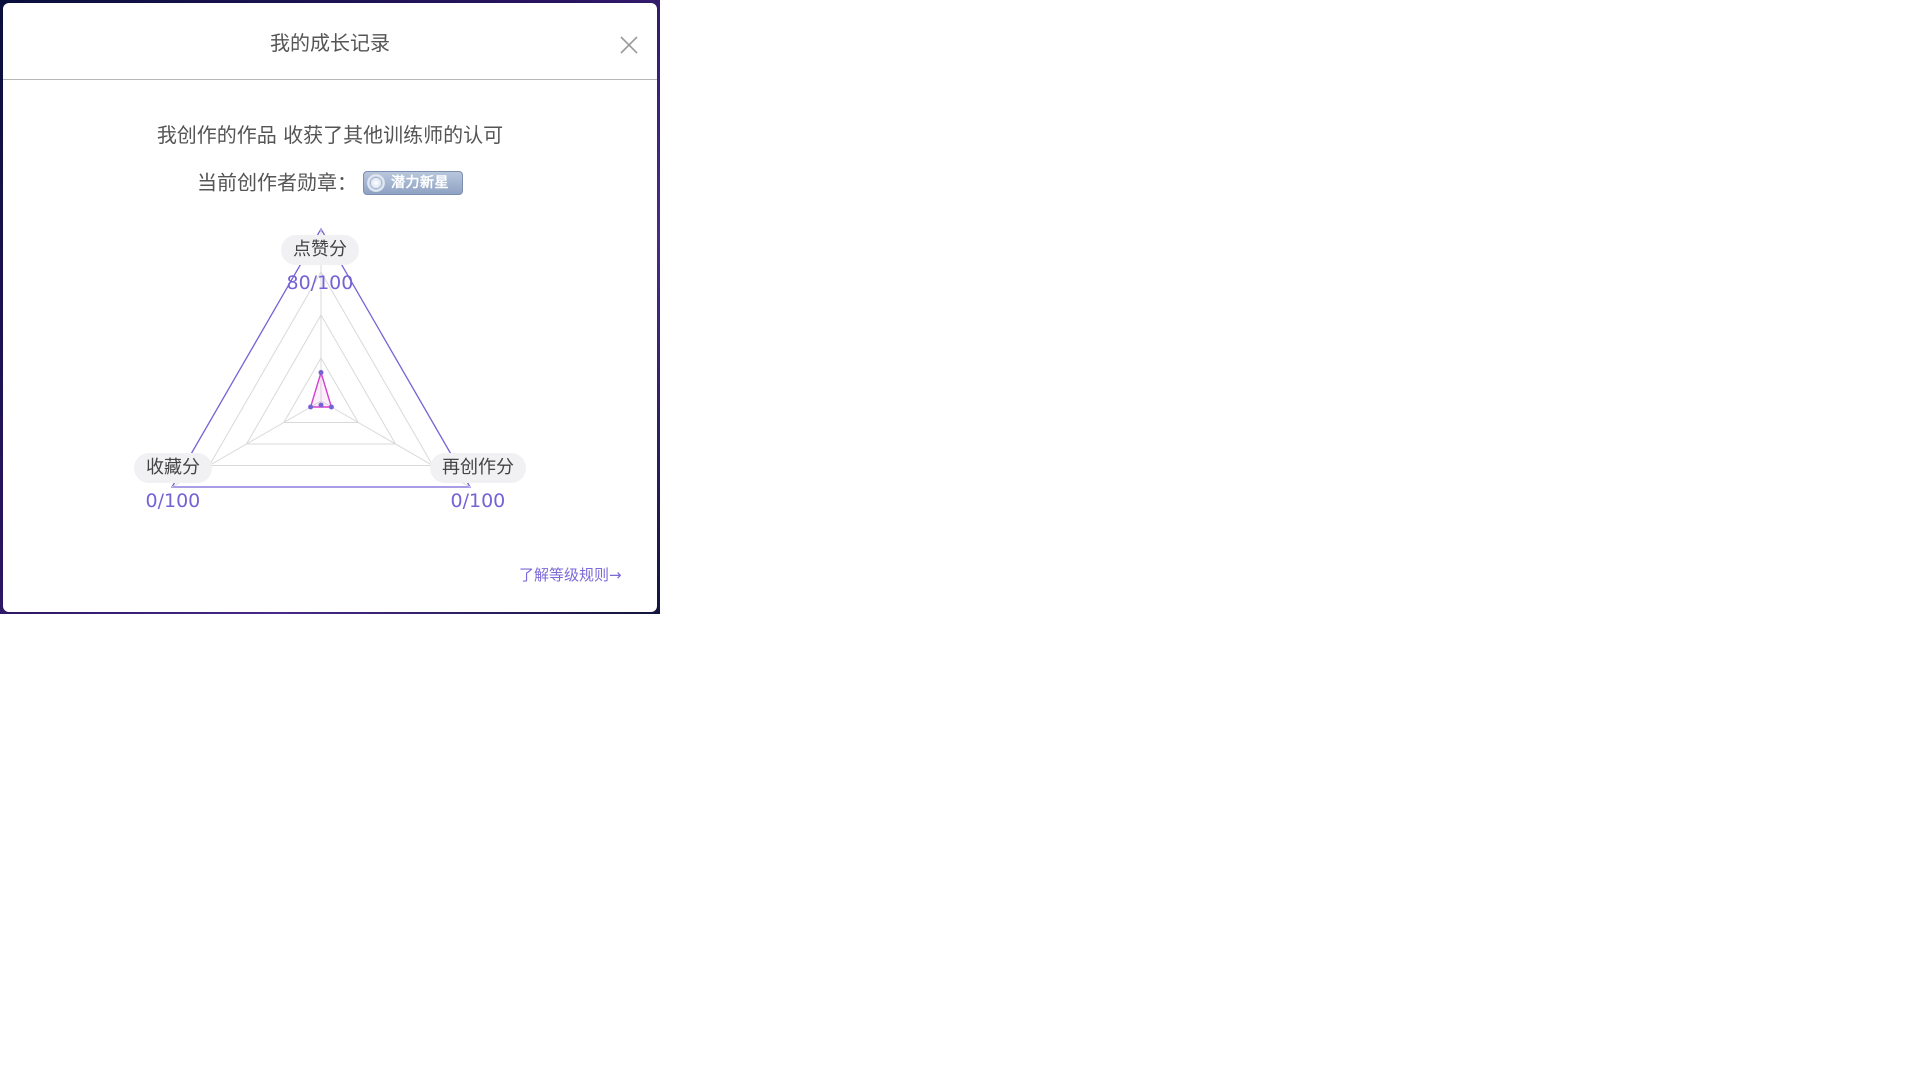  What do you see at coordinates (478, 468) in the screenshot?
I see `axis-label-remix: 再创作分` at bounding box center [478, 468].